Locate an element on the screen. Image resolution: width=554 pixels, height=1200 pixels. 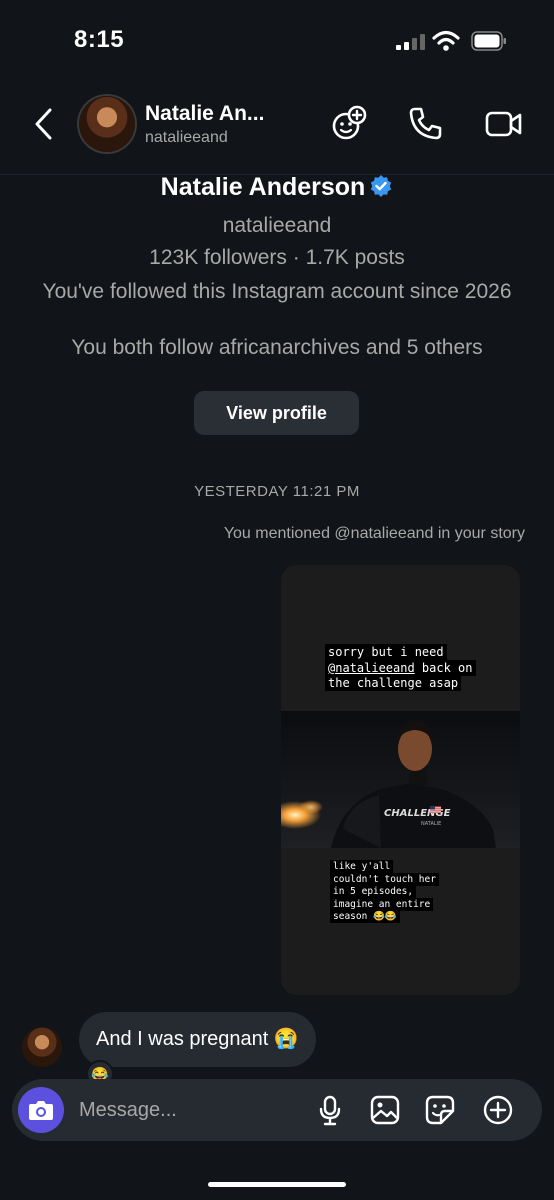
us-flag-icon is located at coordinates (435, 809).